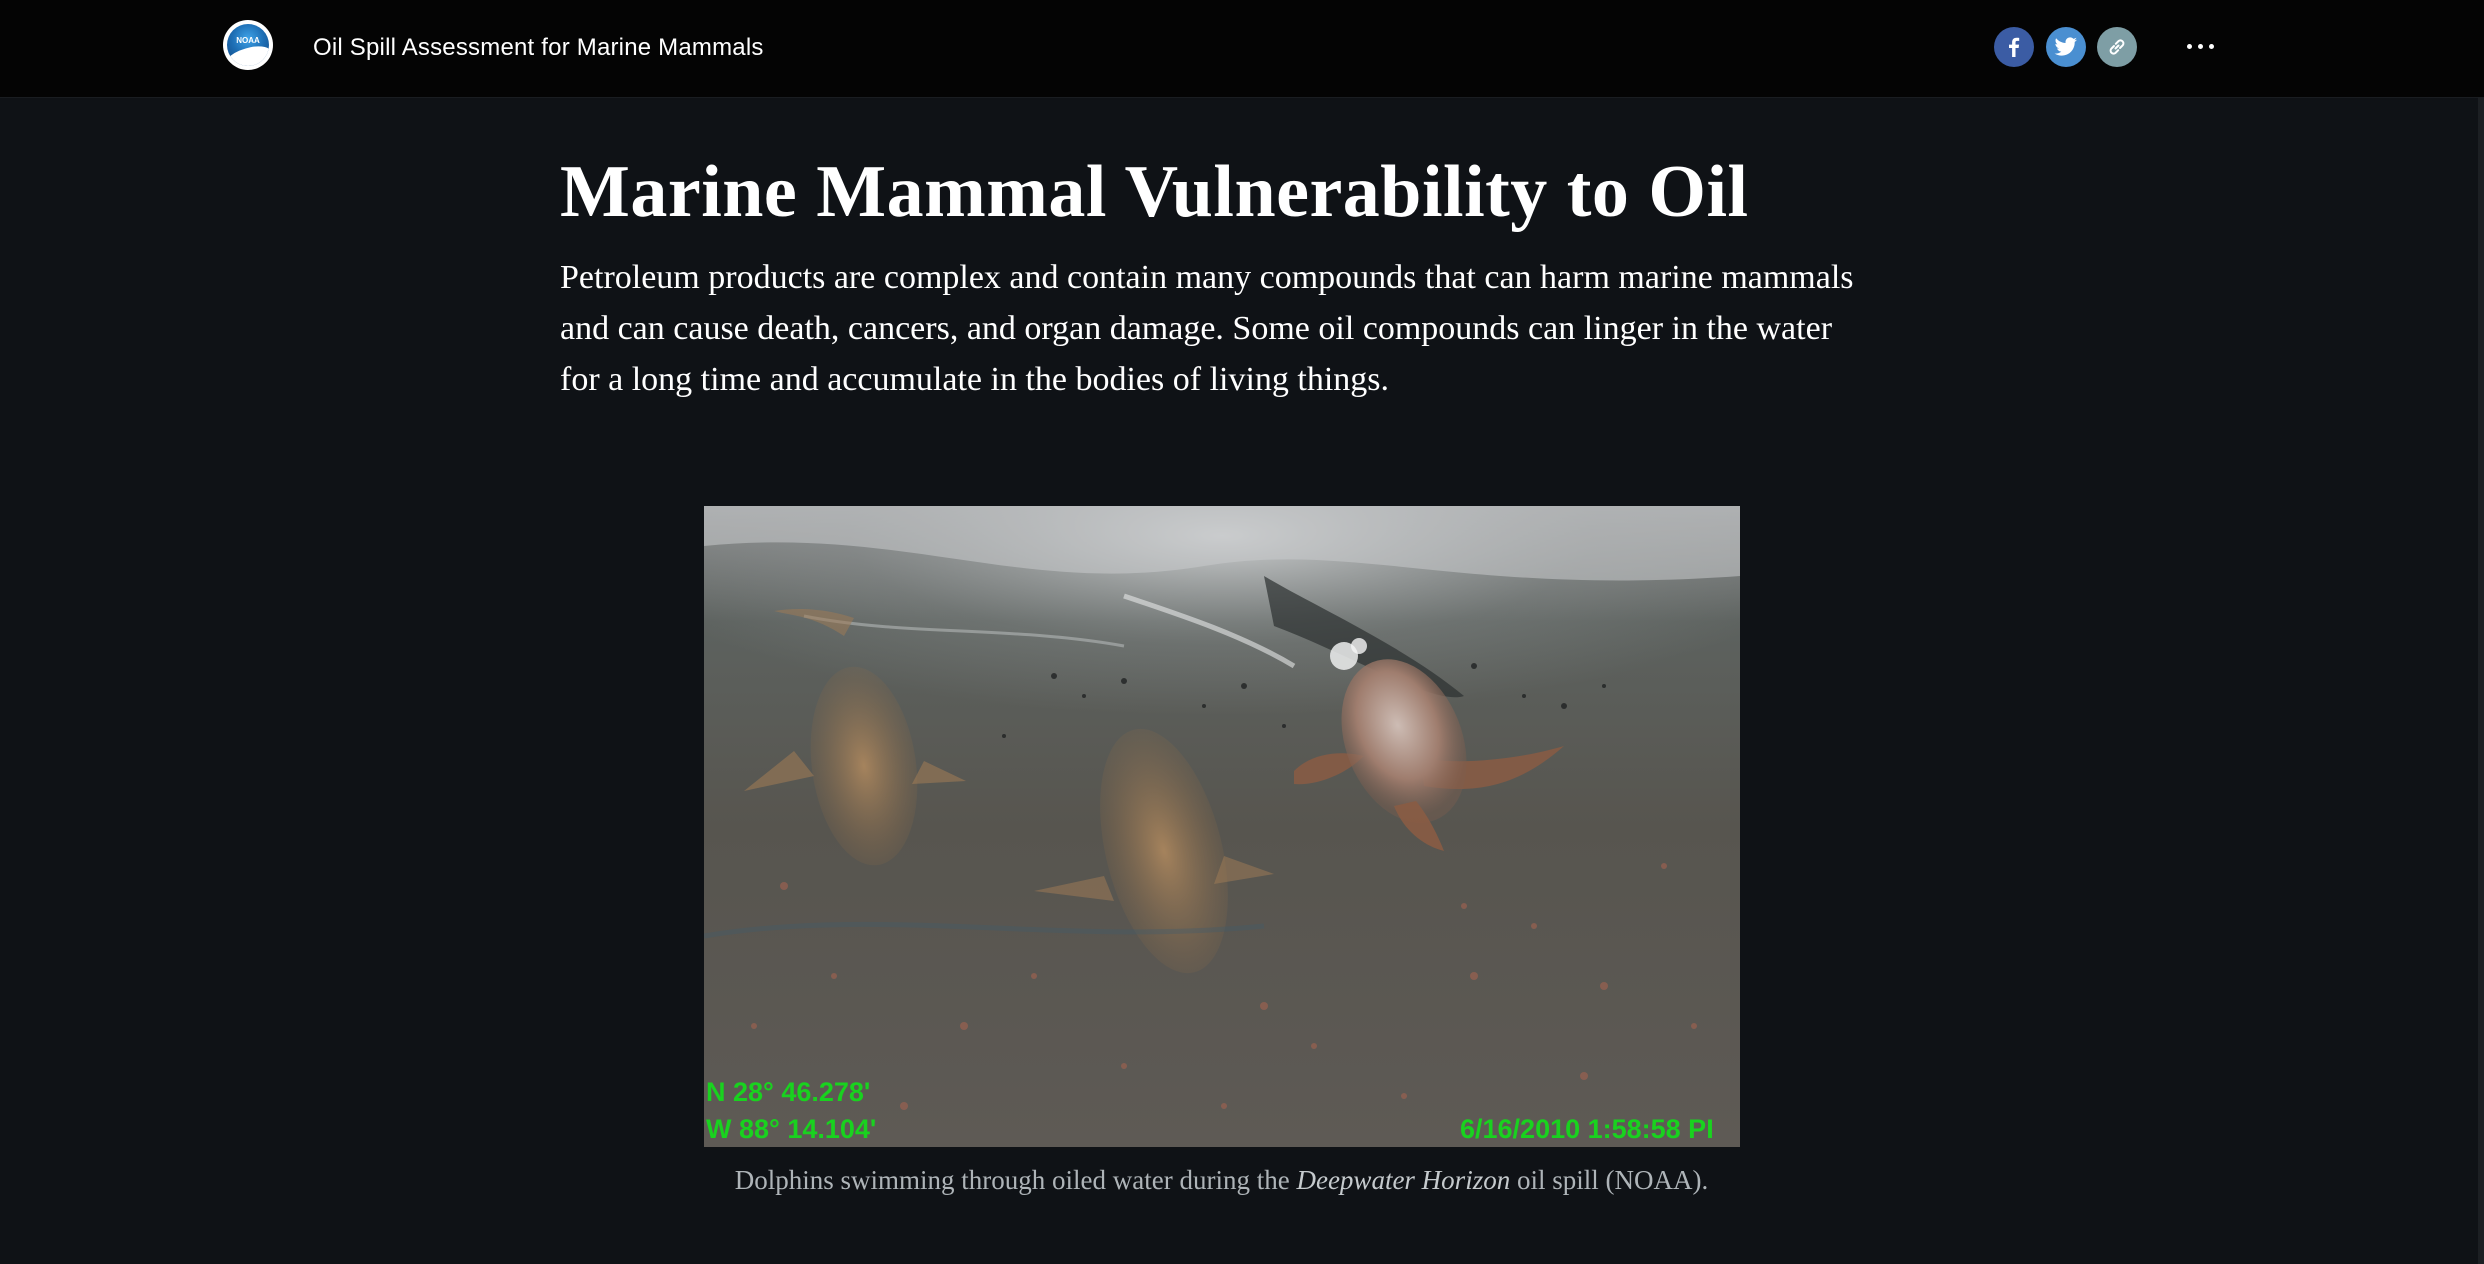 Image resolution: width=2484 pixels, height=1264 pixels. I want to click on link-icon, so click(2117, 47).